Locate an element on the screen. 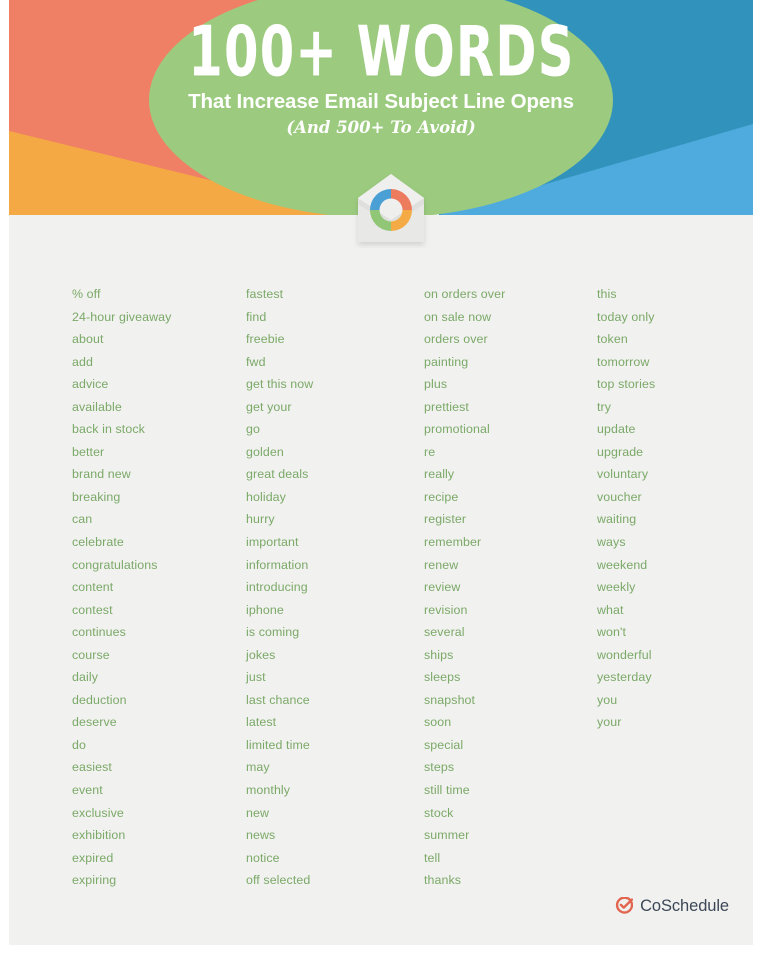 This screenshot has width=762, height=956. word-item: continues is located at coordinates (99, 632).